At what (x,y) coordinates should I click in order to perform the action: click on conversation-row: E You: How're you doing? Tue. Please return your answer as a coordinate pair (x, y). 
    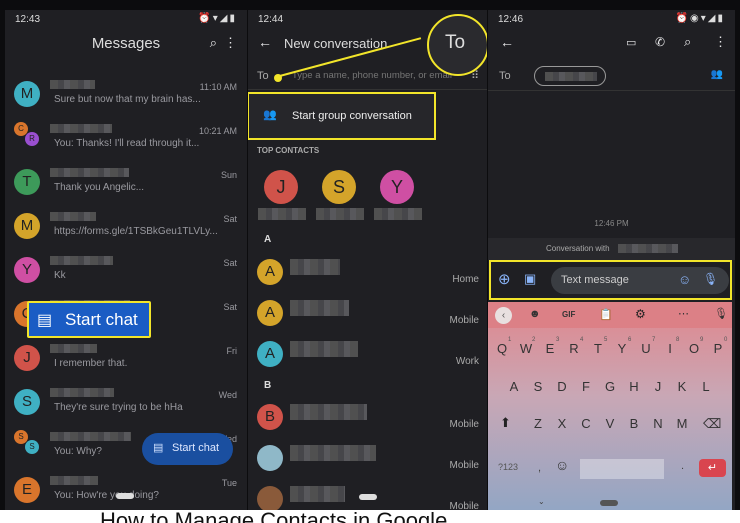
    Looking at the image, I should click on (126, 489).